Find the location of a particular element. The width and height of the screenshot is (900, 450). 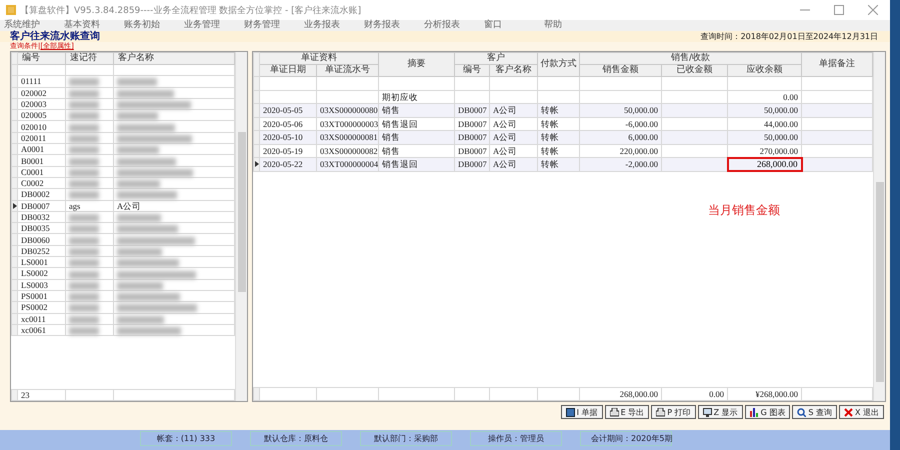

table-cell: 03XT000000004 is located at coordinates (347, 164).